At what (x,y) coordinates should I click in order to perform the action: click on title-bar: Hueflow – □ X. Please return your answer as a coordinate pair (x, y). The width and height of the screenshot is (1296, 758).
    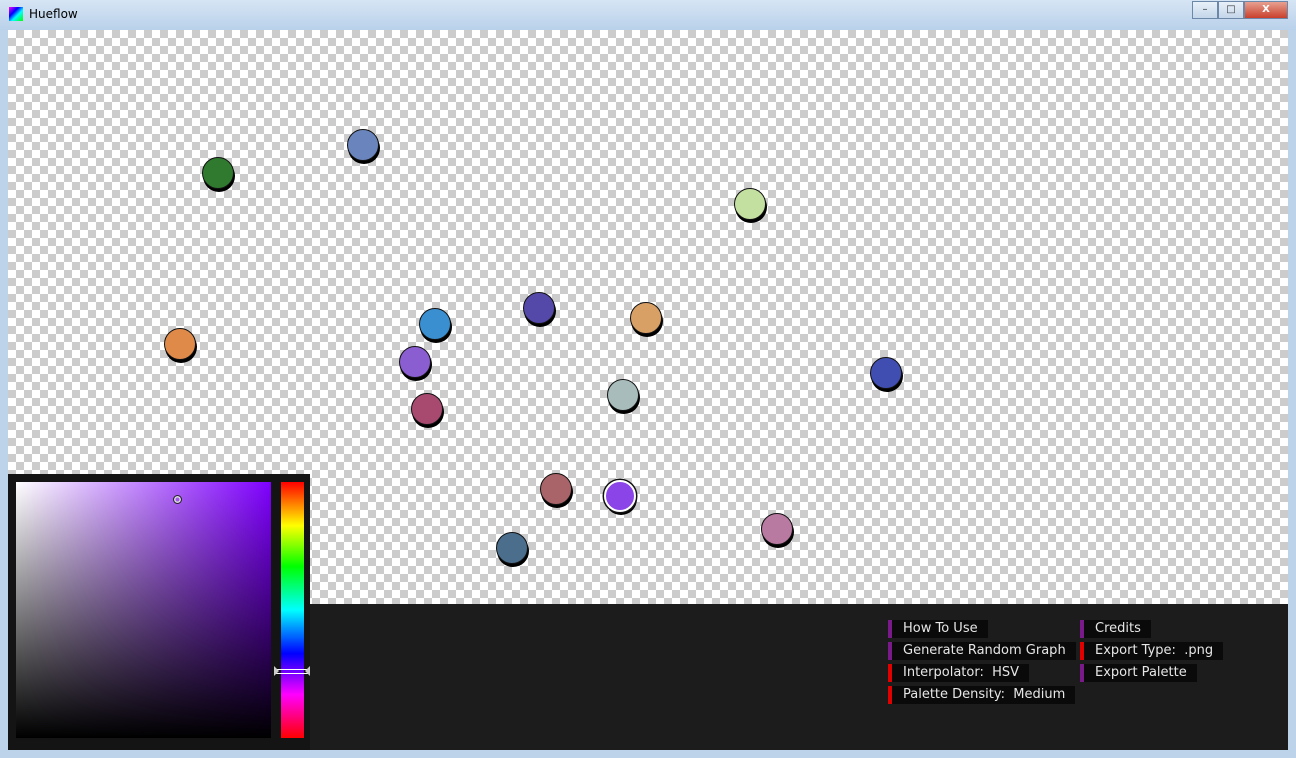
    Looking at the image, I should click on (648, 15).